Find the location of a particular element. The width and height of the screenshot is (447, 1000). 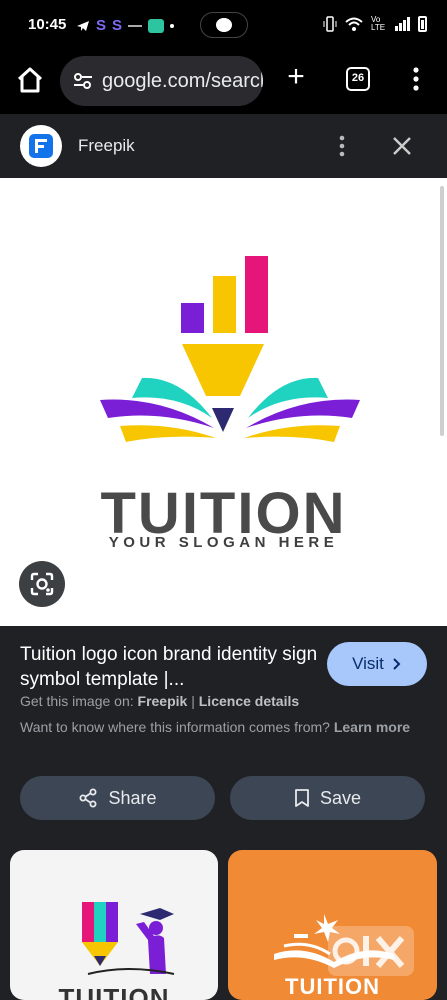

status-bar: 10:45 S S Vo LTE is located at coordinates (223, 26).